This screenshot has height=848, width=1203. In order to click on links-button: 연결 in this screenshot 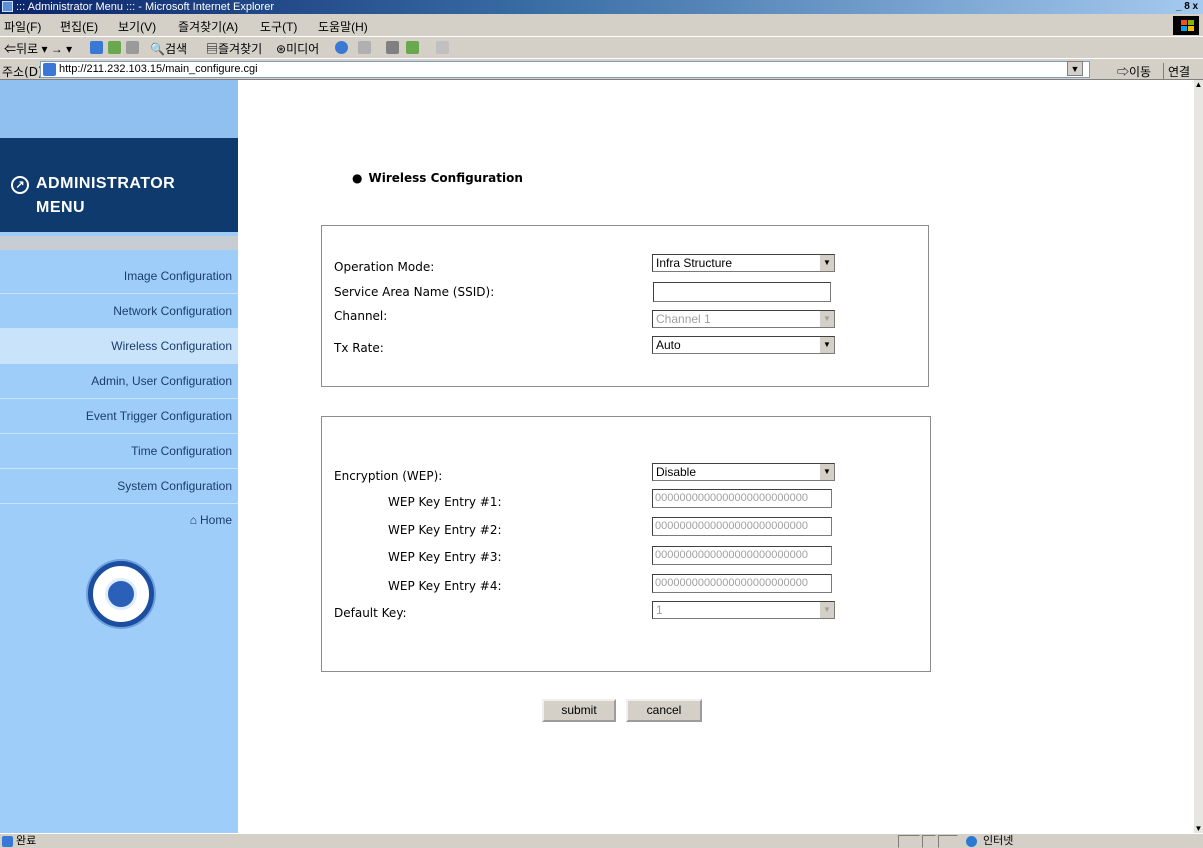, I will do `click(1176, 71)`.